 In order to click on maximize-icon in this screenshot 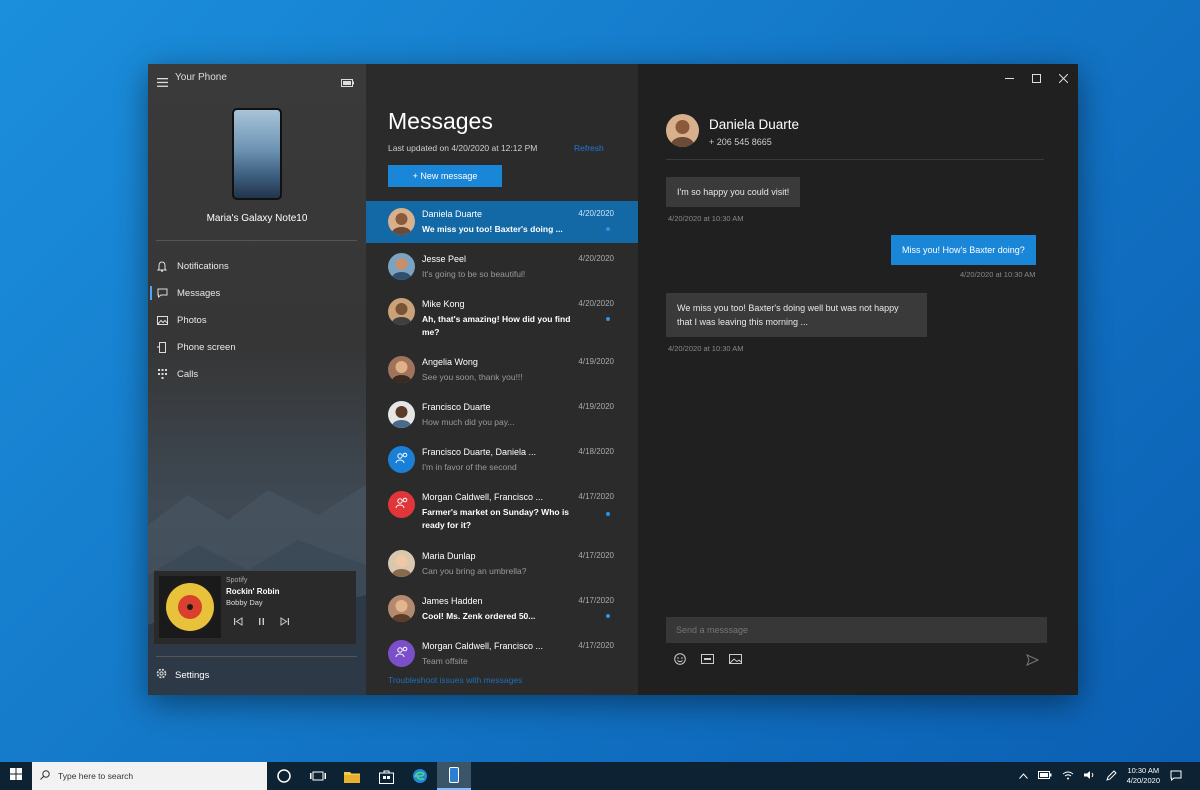, I will do `click(1036, 78)`.